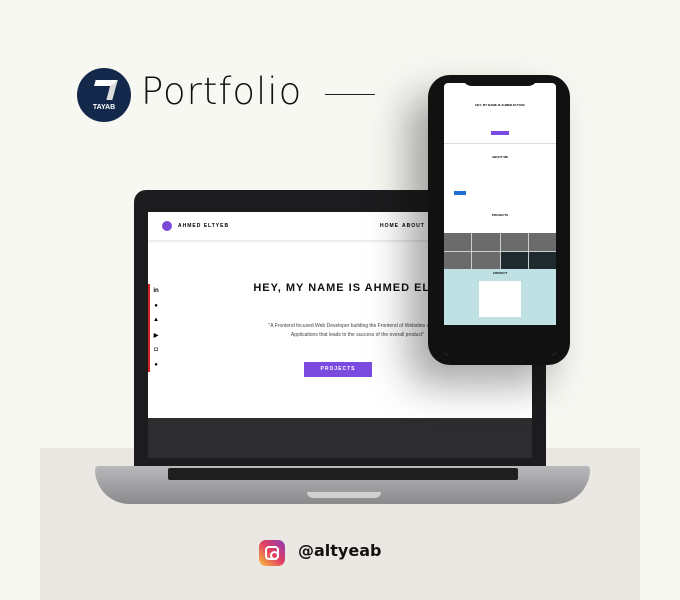  I want to click on phone-contact-heading: CONTACT, so click(500, 273).